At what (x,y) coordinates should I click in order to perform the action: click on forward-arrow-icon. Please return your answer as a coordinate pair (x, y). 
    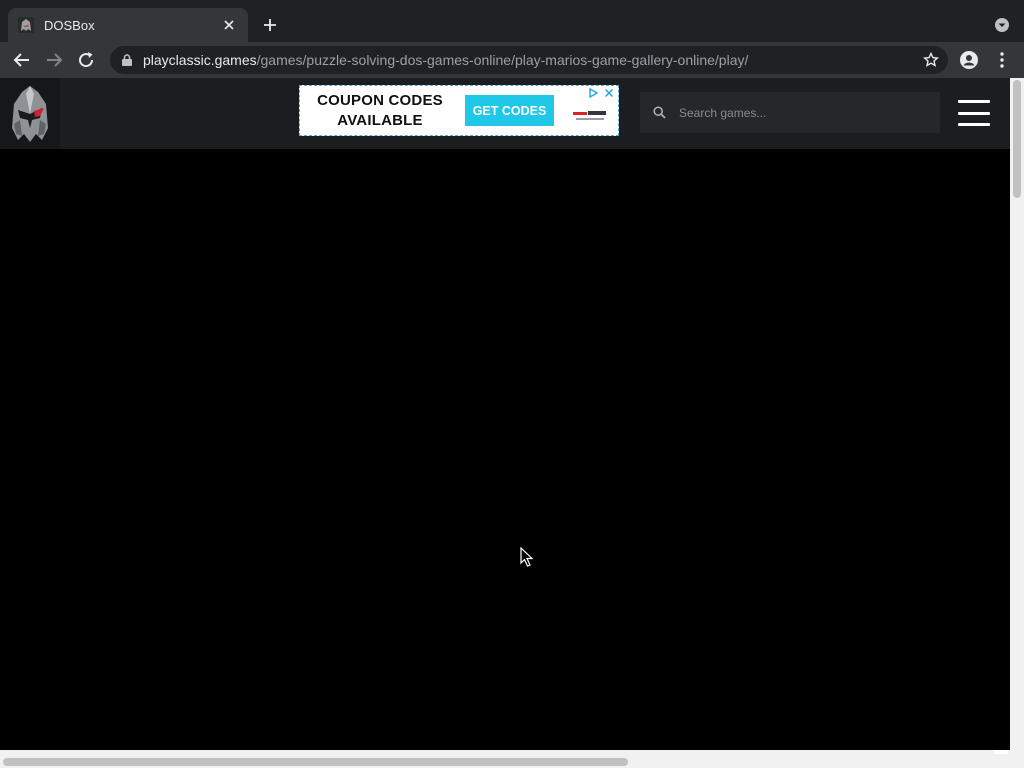
    Looking at the image, I should click on (54, 60).